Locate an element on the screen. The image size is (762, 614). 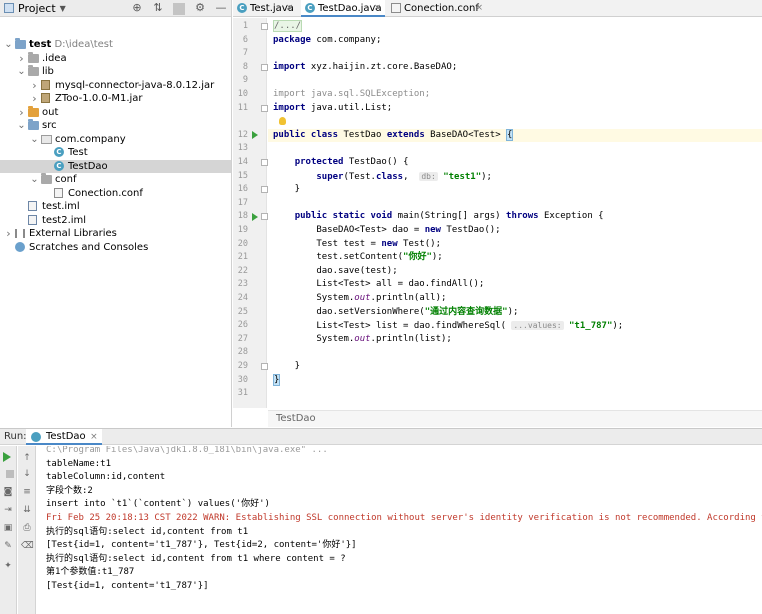
arrow-up-icon: ↑ is located at coordinates (27, 458).